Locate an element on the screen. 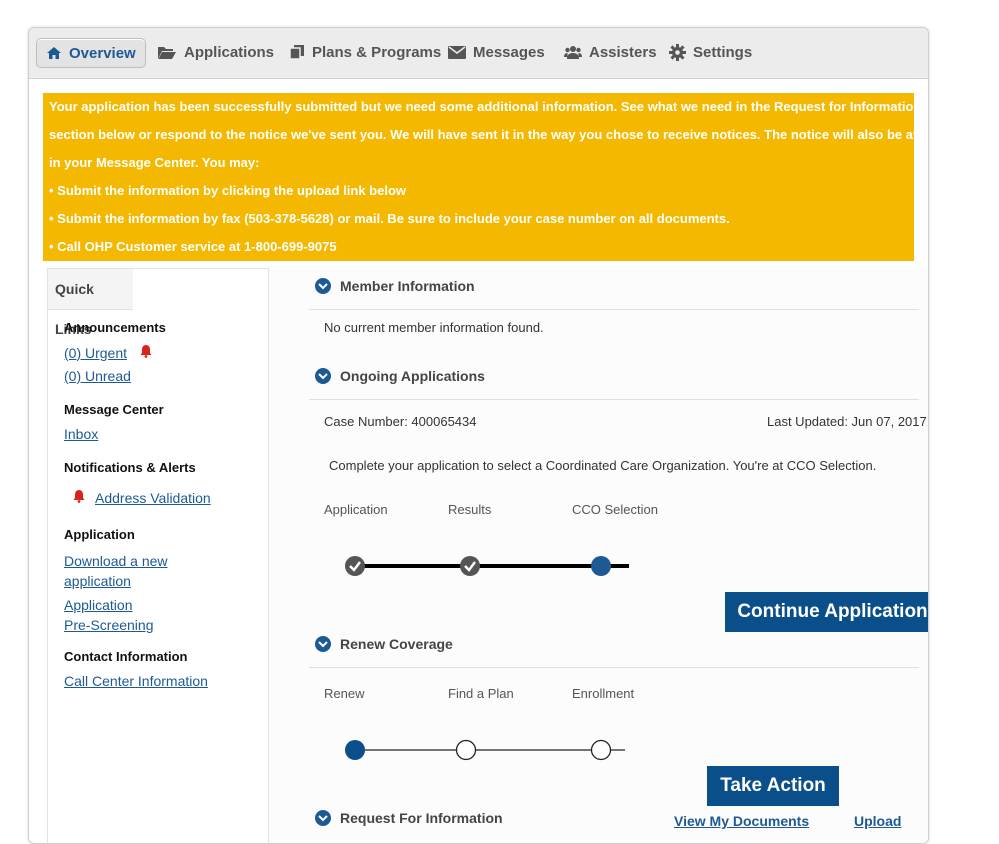 The image size is (999, 844). view-my-documents-link: View My Documents is located at coordinates (741, 821).